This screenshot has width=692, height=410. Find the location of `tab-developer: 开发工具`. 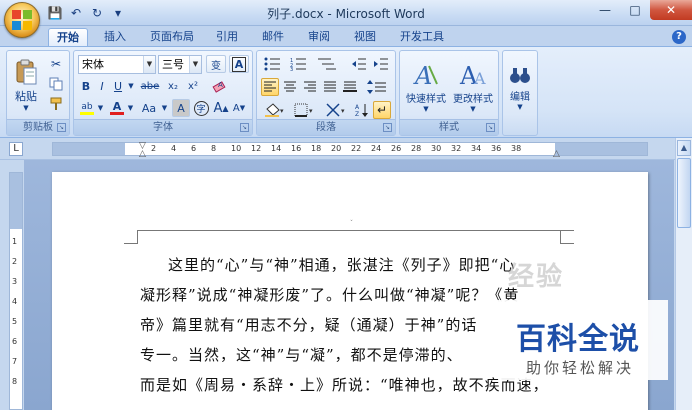

tab-developer: 开发工具 is located at coordinates (422, 37).